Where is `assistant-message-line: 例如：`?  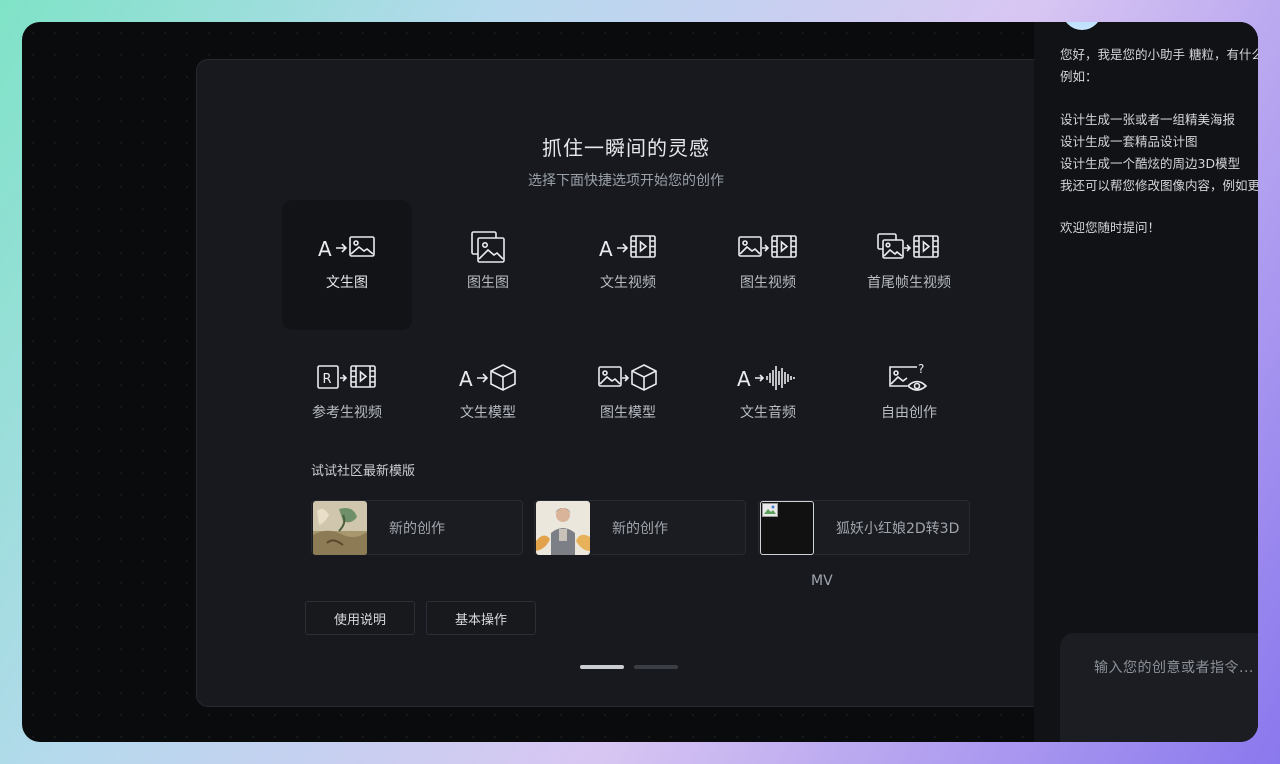 assistant-message-line: 例如： is located at coordinates (1079, 76).